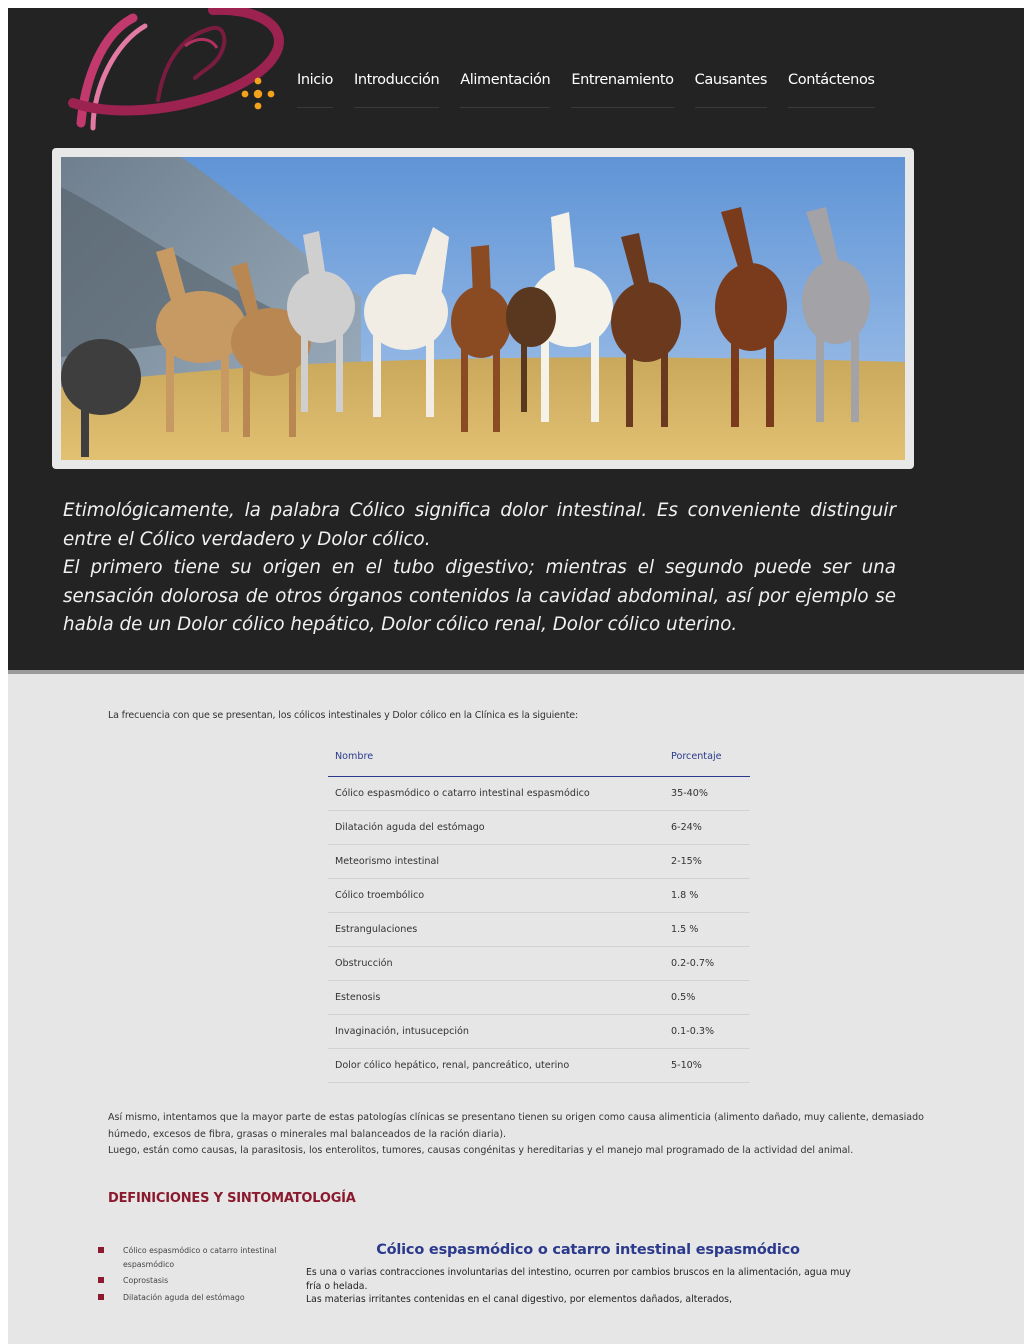 This screenshot has height=1344, width=1024. What do you see at coordinates (496, 963) in the screenshot?
I see `cell-name: Obstrucción` at bounding box center [496, 963].